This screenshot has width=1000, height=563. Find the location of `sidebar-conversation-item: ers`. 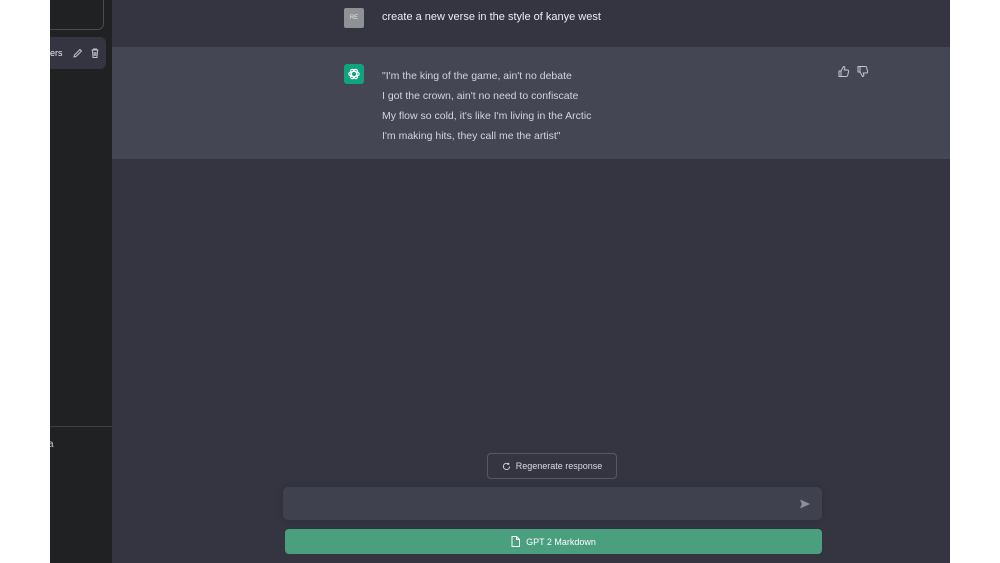

sidebar-conversation-item: ers is located at coordinates (78, 53).